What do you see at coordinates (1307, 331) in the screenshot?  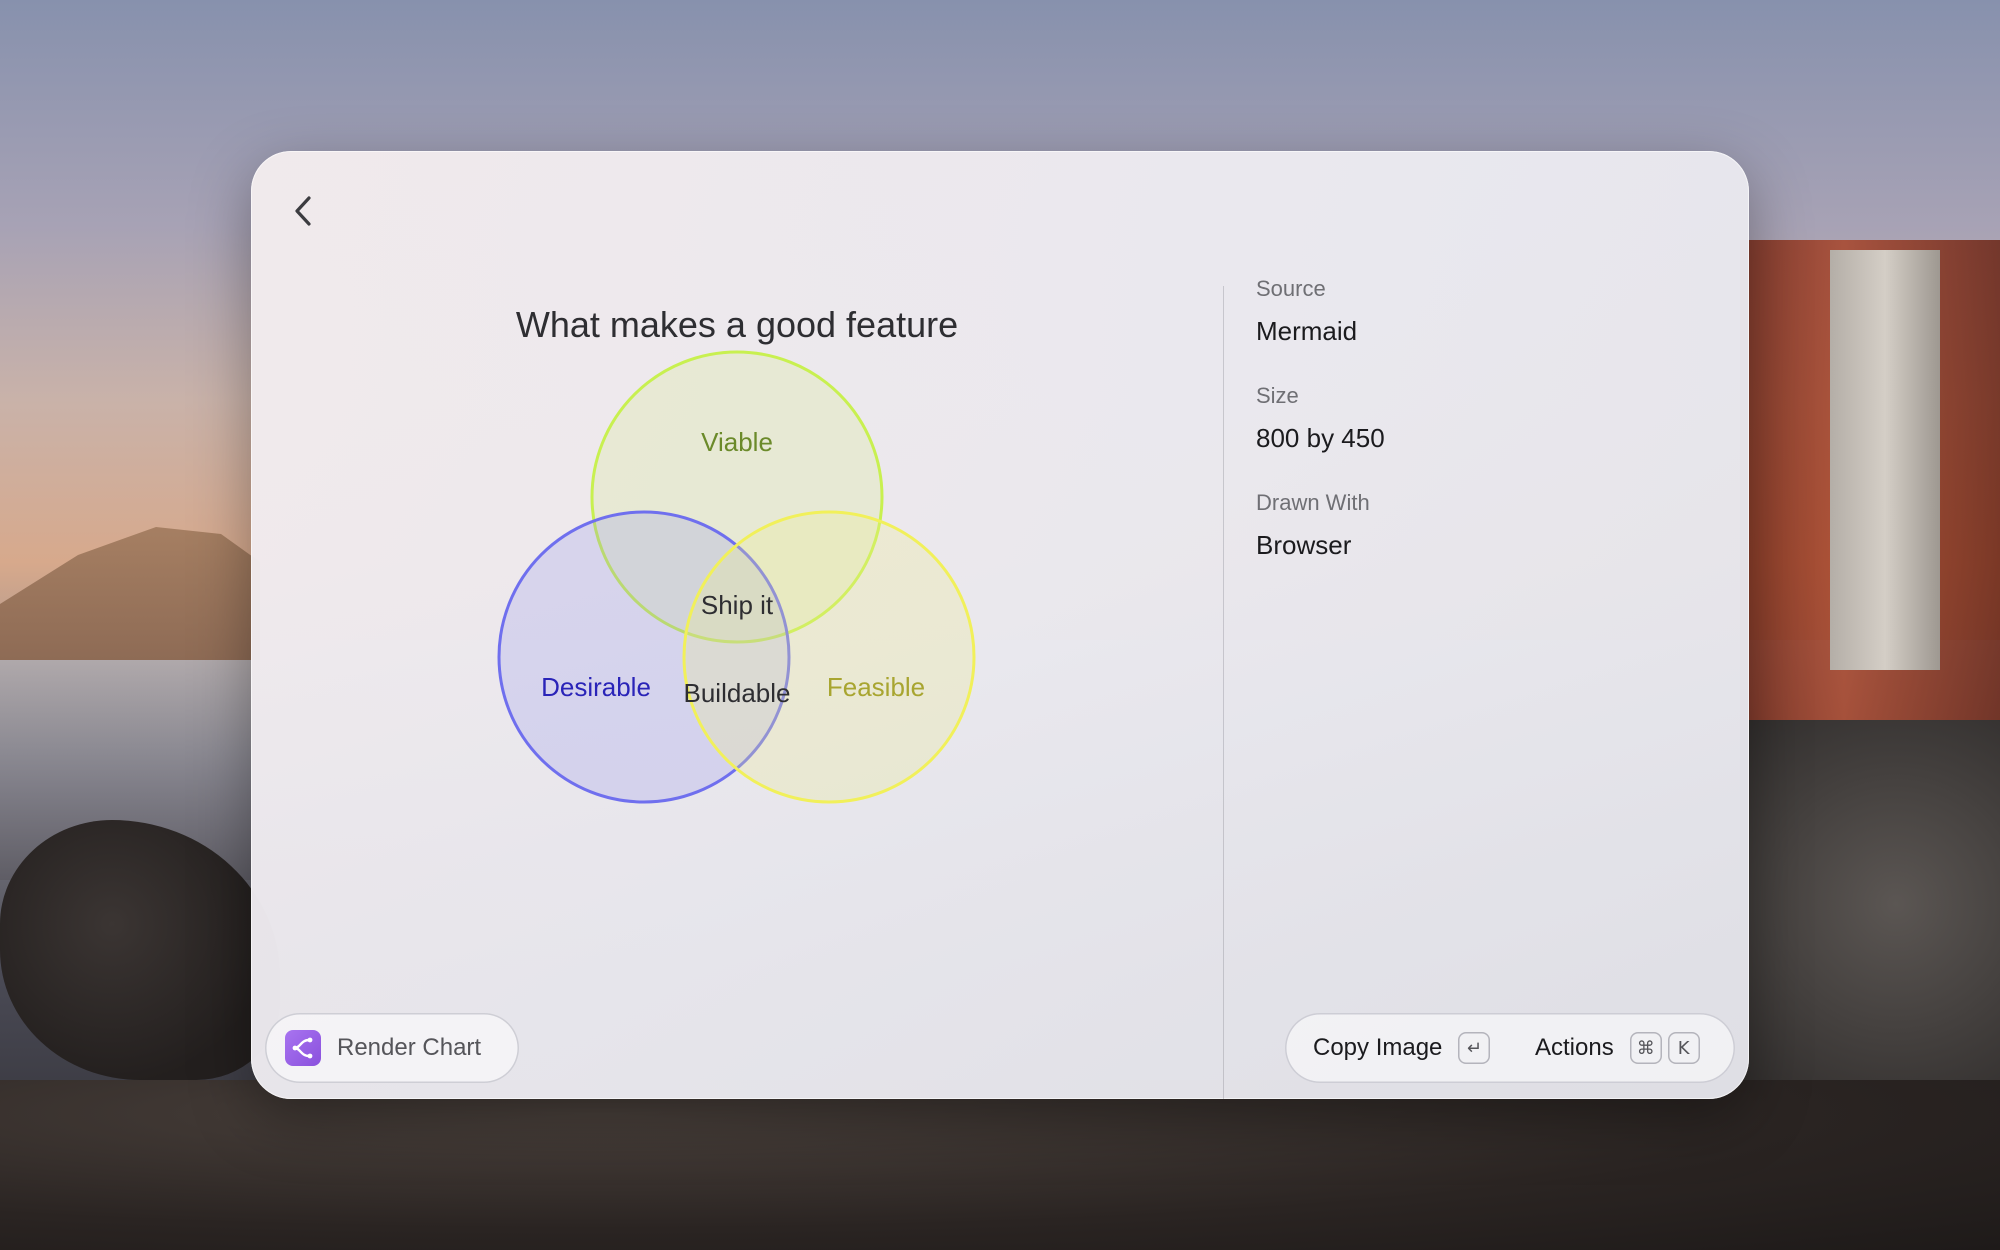 I see `meta-source-value: Mermaid` at bounding box center [1307, 331].